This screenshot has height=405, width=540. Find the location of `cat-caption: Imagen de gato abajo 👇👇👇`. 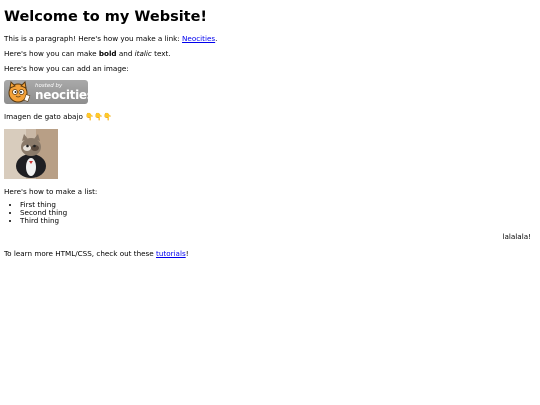

cat-caption: Imagen de gato abajo 👇👇👇 is located at coordinates (58, 116).